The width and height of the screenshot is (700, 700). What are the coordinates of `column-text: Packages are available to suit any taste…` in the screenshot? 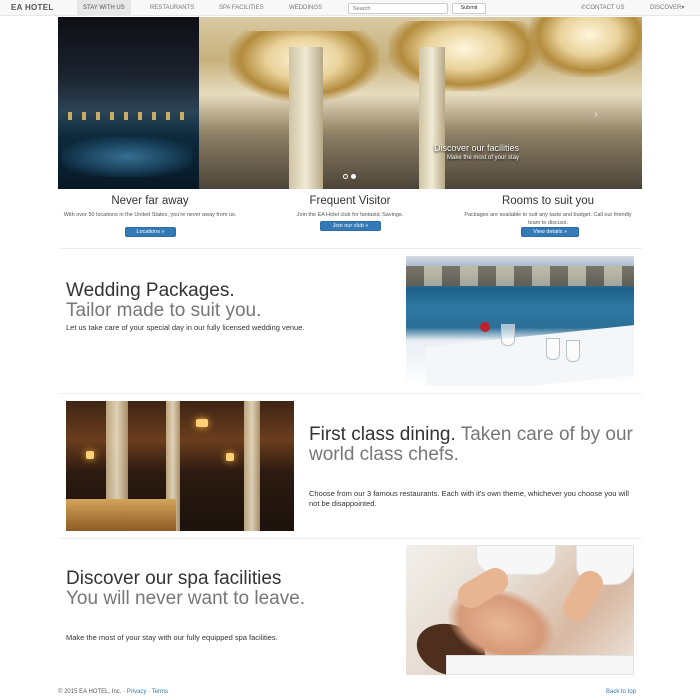 It's located at (548, 219).